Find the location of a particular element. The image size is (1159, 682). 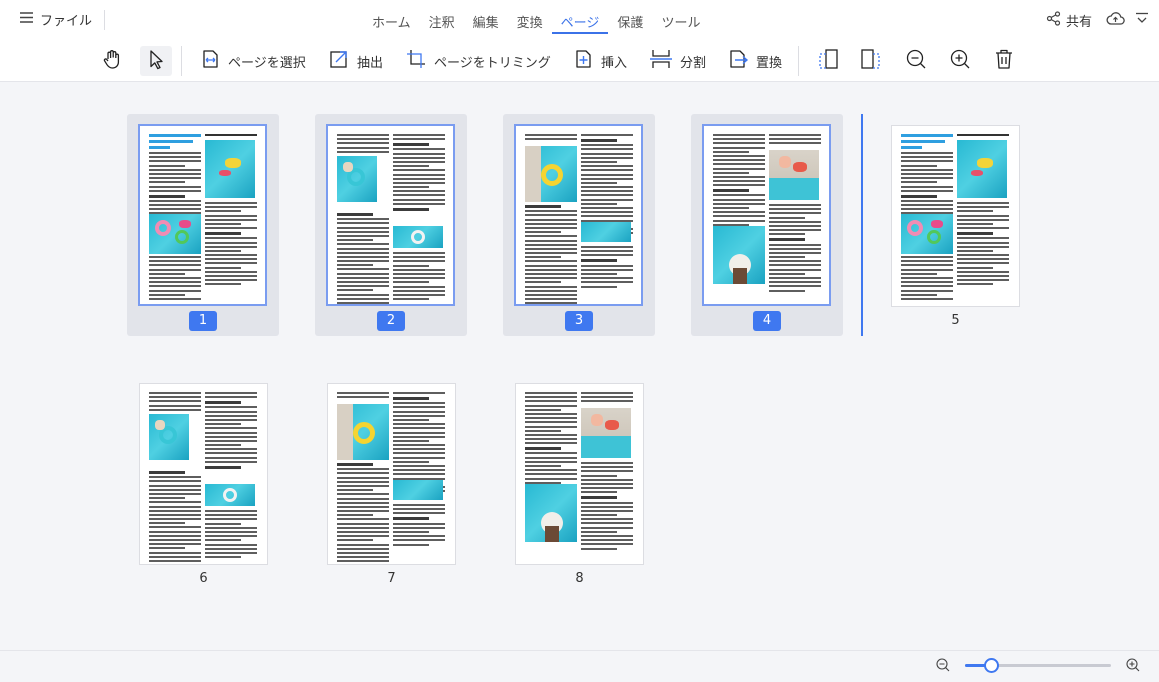

page-thumbnail-6: 6 is located at coordinates (203, 489).